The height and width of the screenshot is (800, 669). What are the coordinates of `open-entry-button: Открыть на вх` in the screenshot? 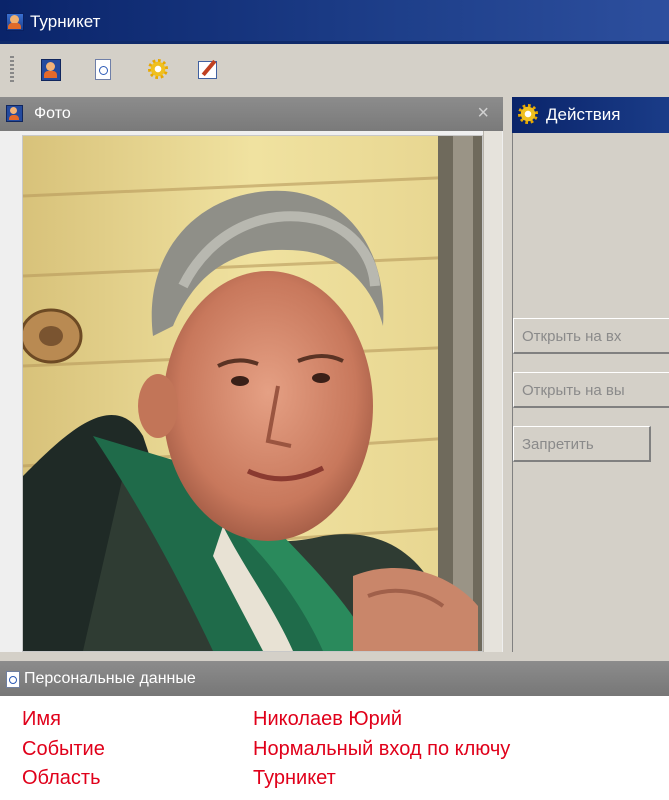 It's located at (591, 336).